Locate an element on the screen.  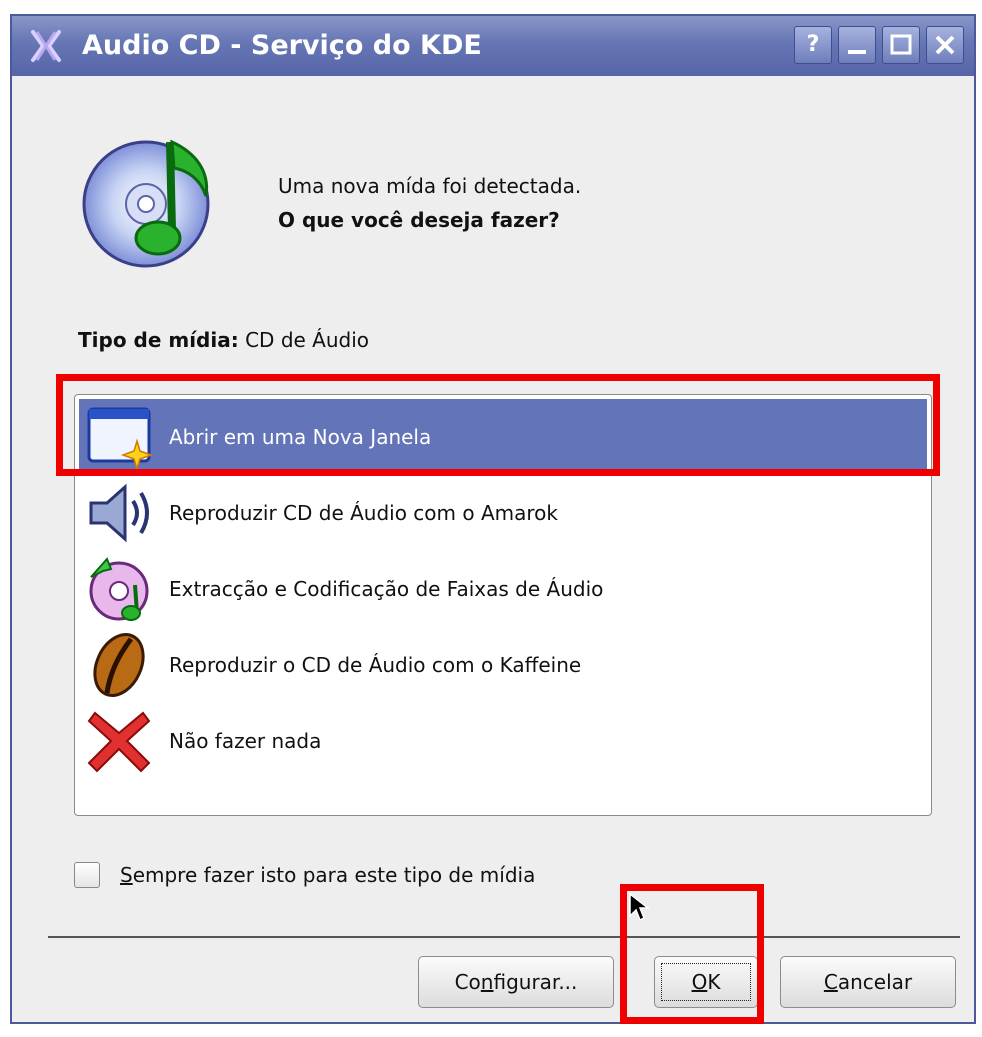
window-title: Audio CD - Serviço do KDE is located at coordinates (282, 45).